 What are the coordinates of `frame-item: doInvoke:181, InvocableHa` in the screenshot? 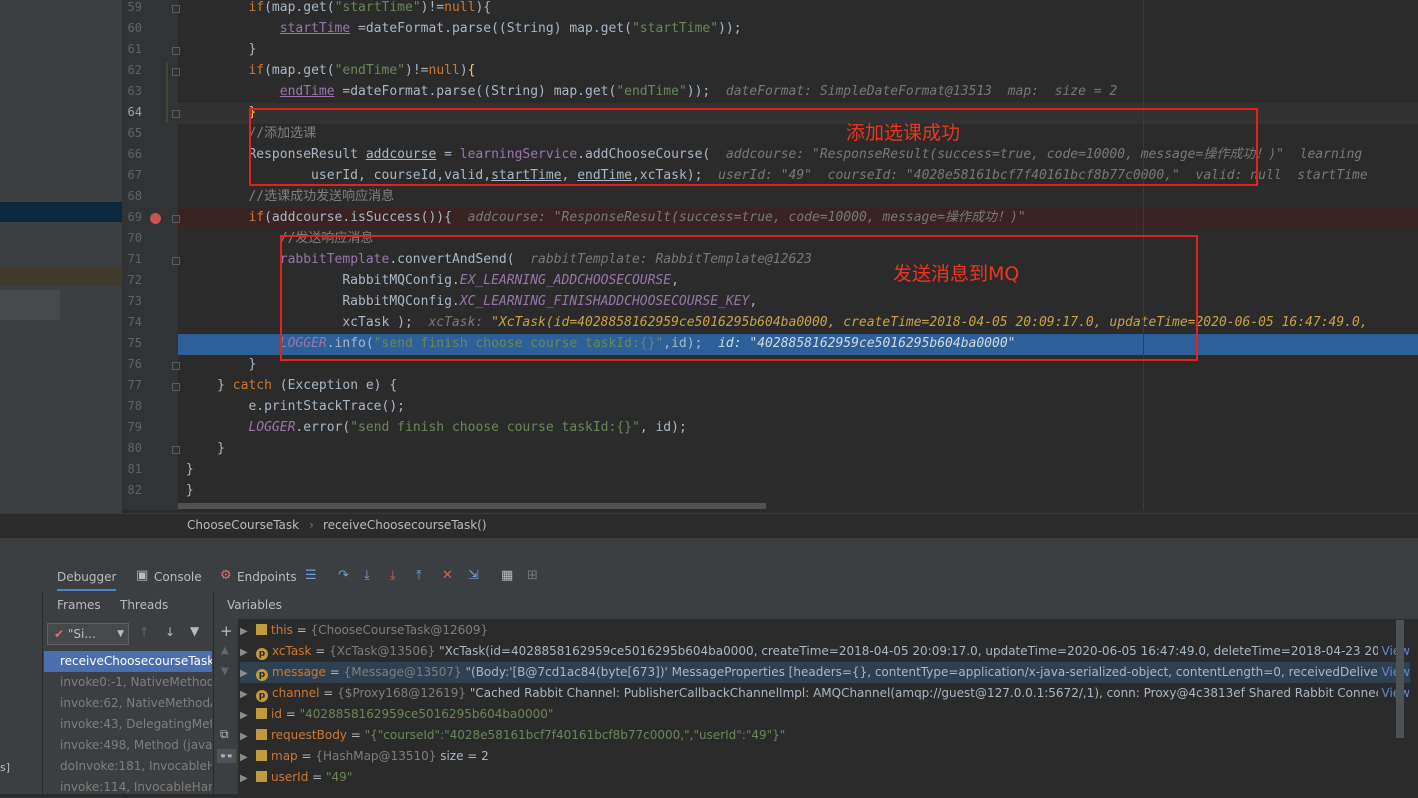 It's located at (128, 766).